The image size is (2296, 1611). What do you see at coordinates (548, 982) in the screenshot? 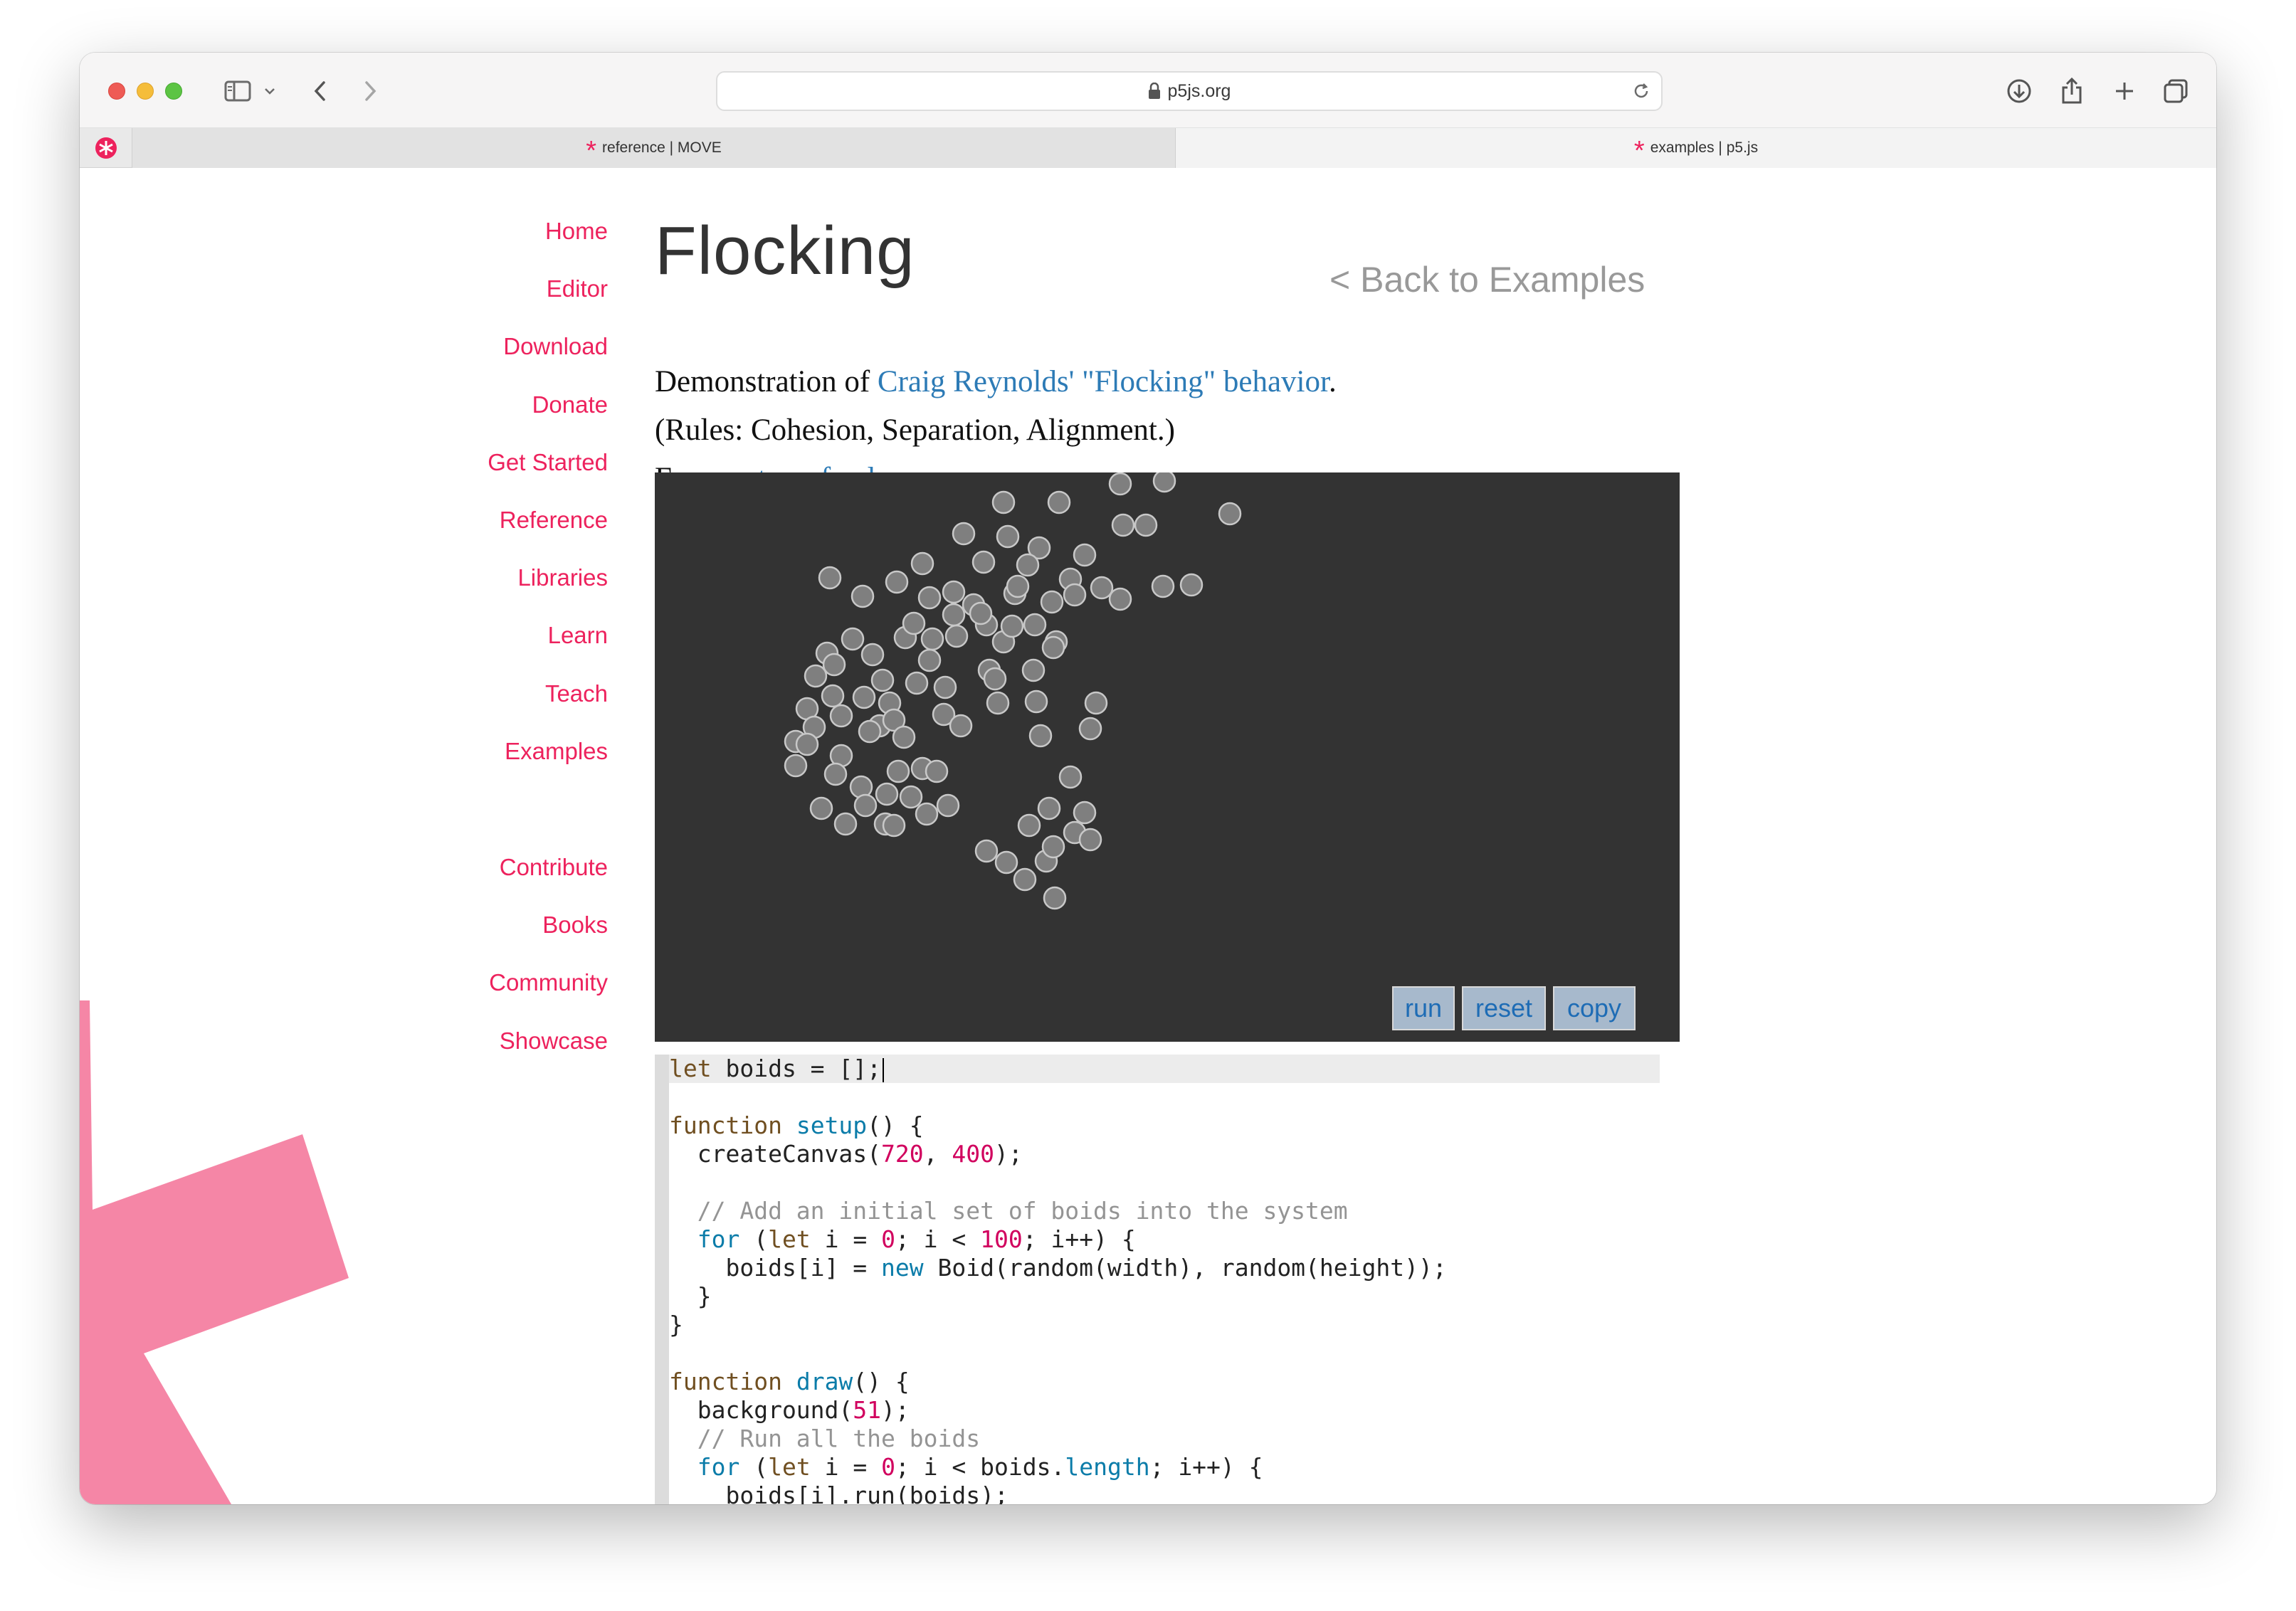
I see `sidebar-item-community: Community` at bounding box center [548, 982].